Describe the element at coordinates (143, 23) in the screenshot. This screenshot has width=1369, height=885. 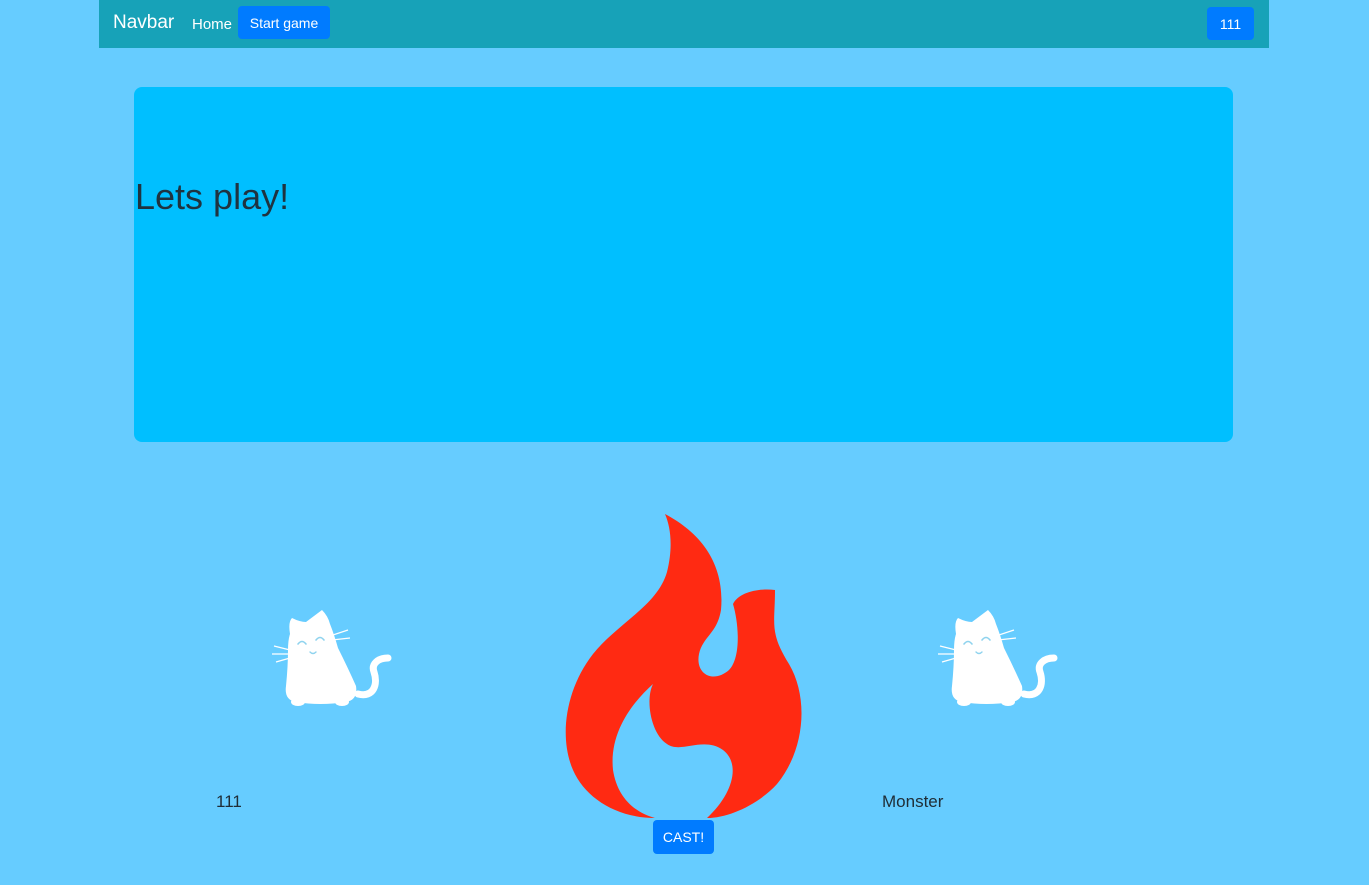
I see `navbar-brand: Navbar` at that location.